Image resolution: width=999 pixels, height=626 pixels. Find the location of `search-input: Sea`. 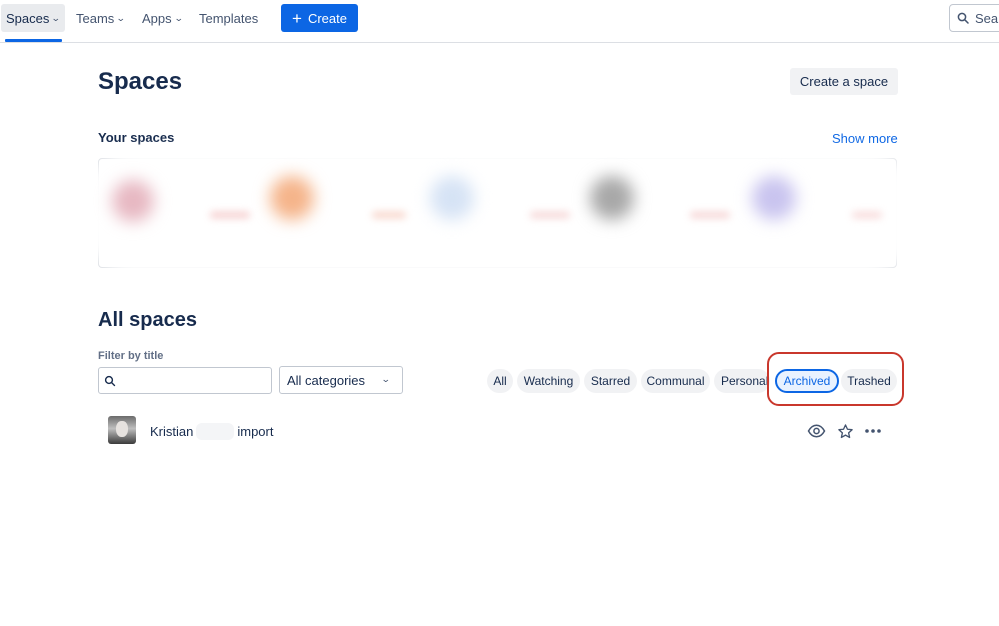

search-input: Sea is located at coordinates (974, 18).